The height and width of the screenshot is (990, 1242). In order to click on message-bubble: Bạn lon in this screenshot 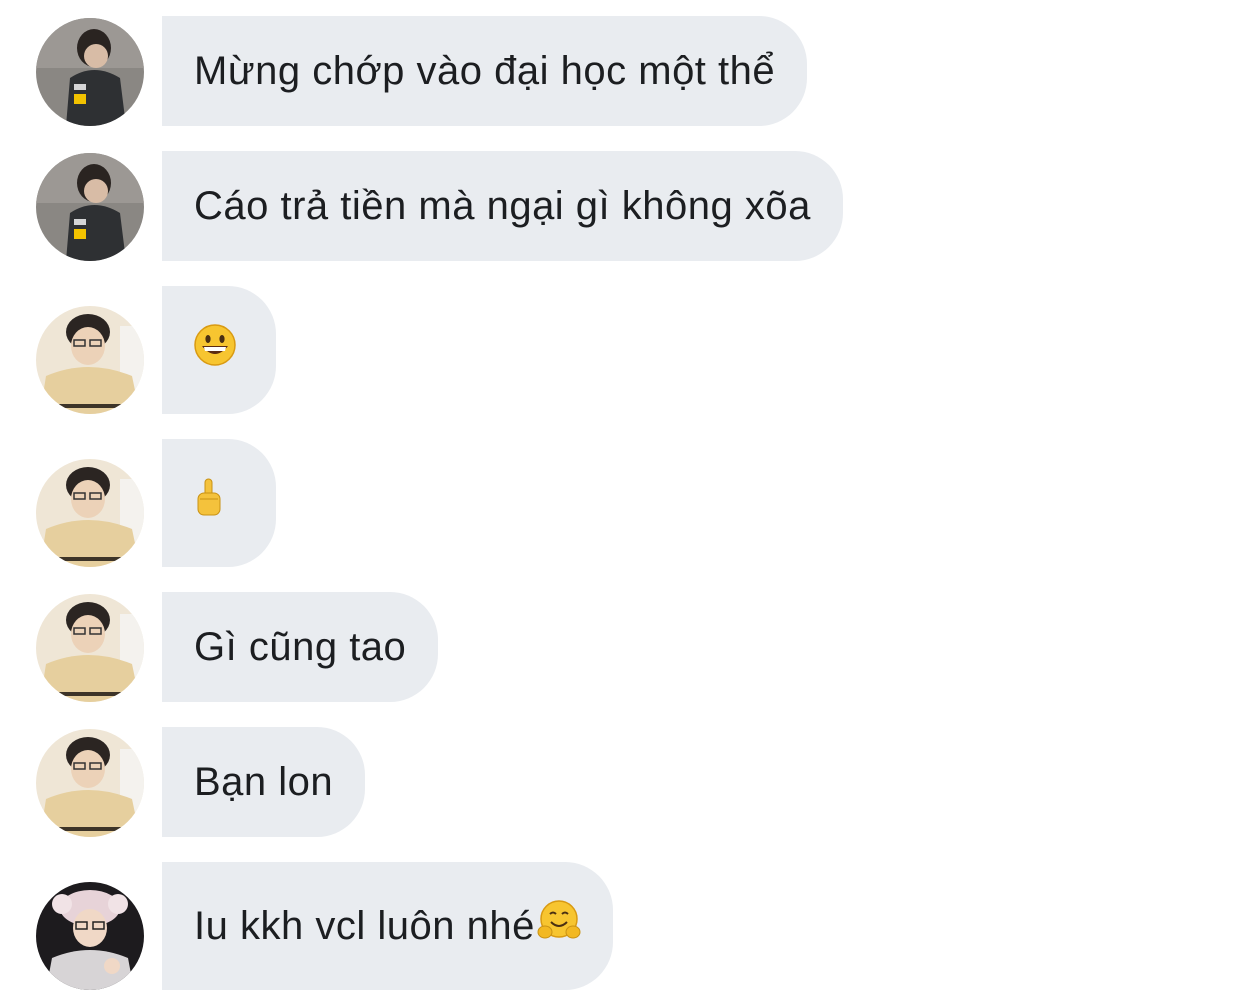, I will do `click(264, 782)`.